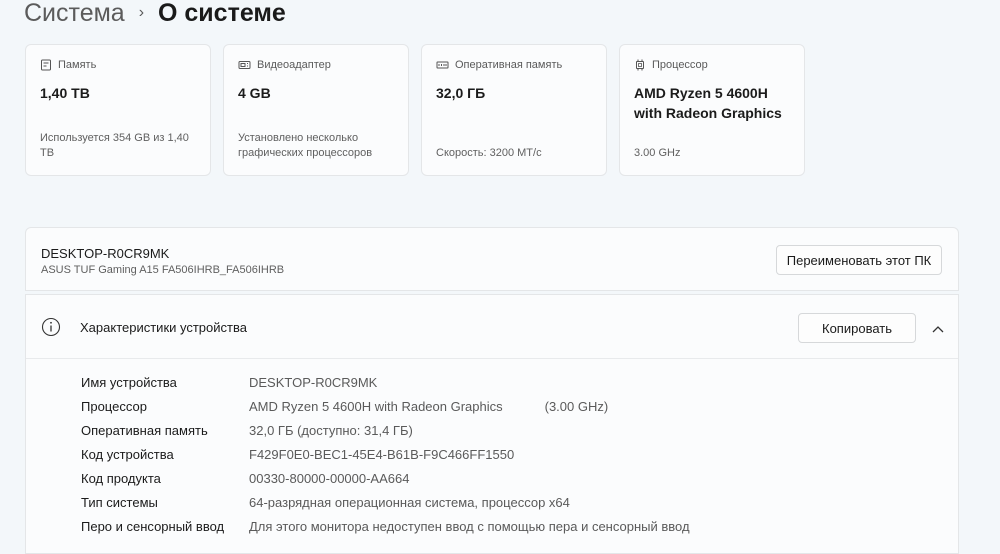 The width and height of the screenshot is (1000, 554). Describe the element at coordinates (376, 406) in the screenshot. I see `spec-value: AMD Ryzen 5 4600H with Radeon Graphics` at that location.